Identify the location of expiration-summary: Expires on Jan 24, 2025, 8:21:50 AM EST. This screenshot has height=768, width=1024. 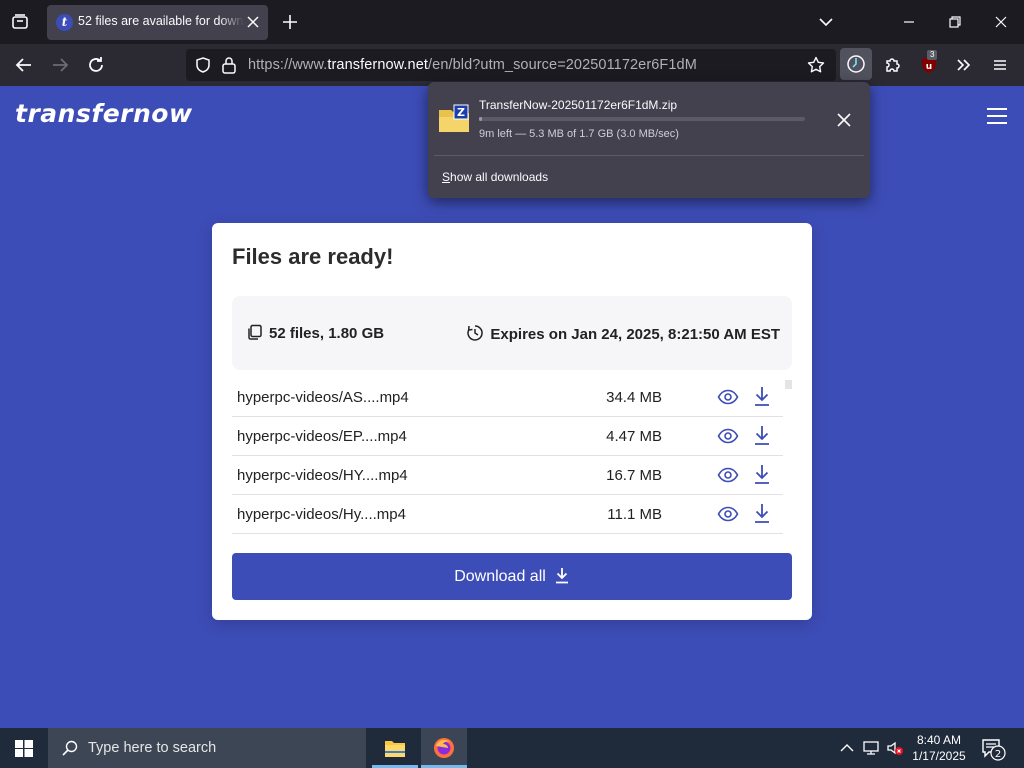
(623, 333).